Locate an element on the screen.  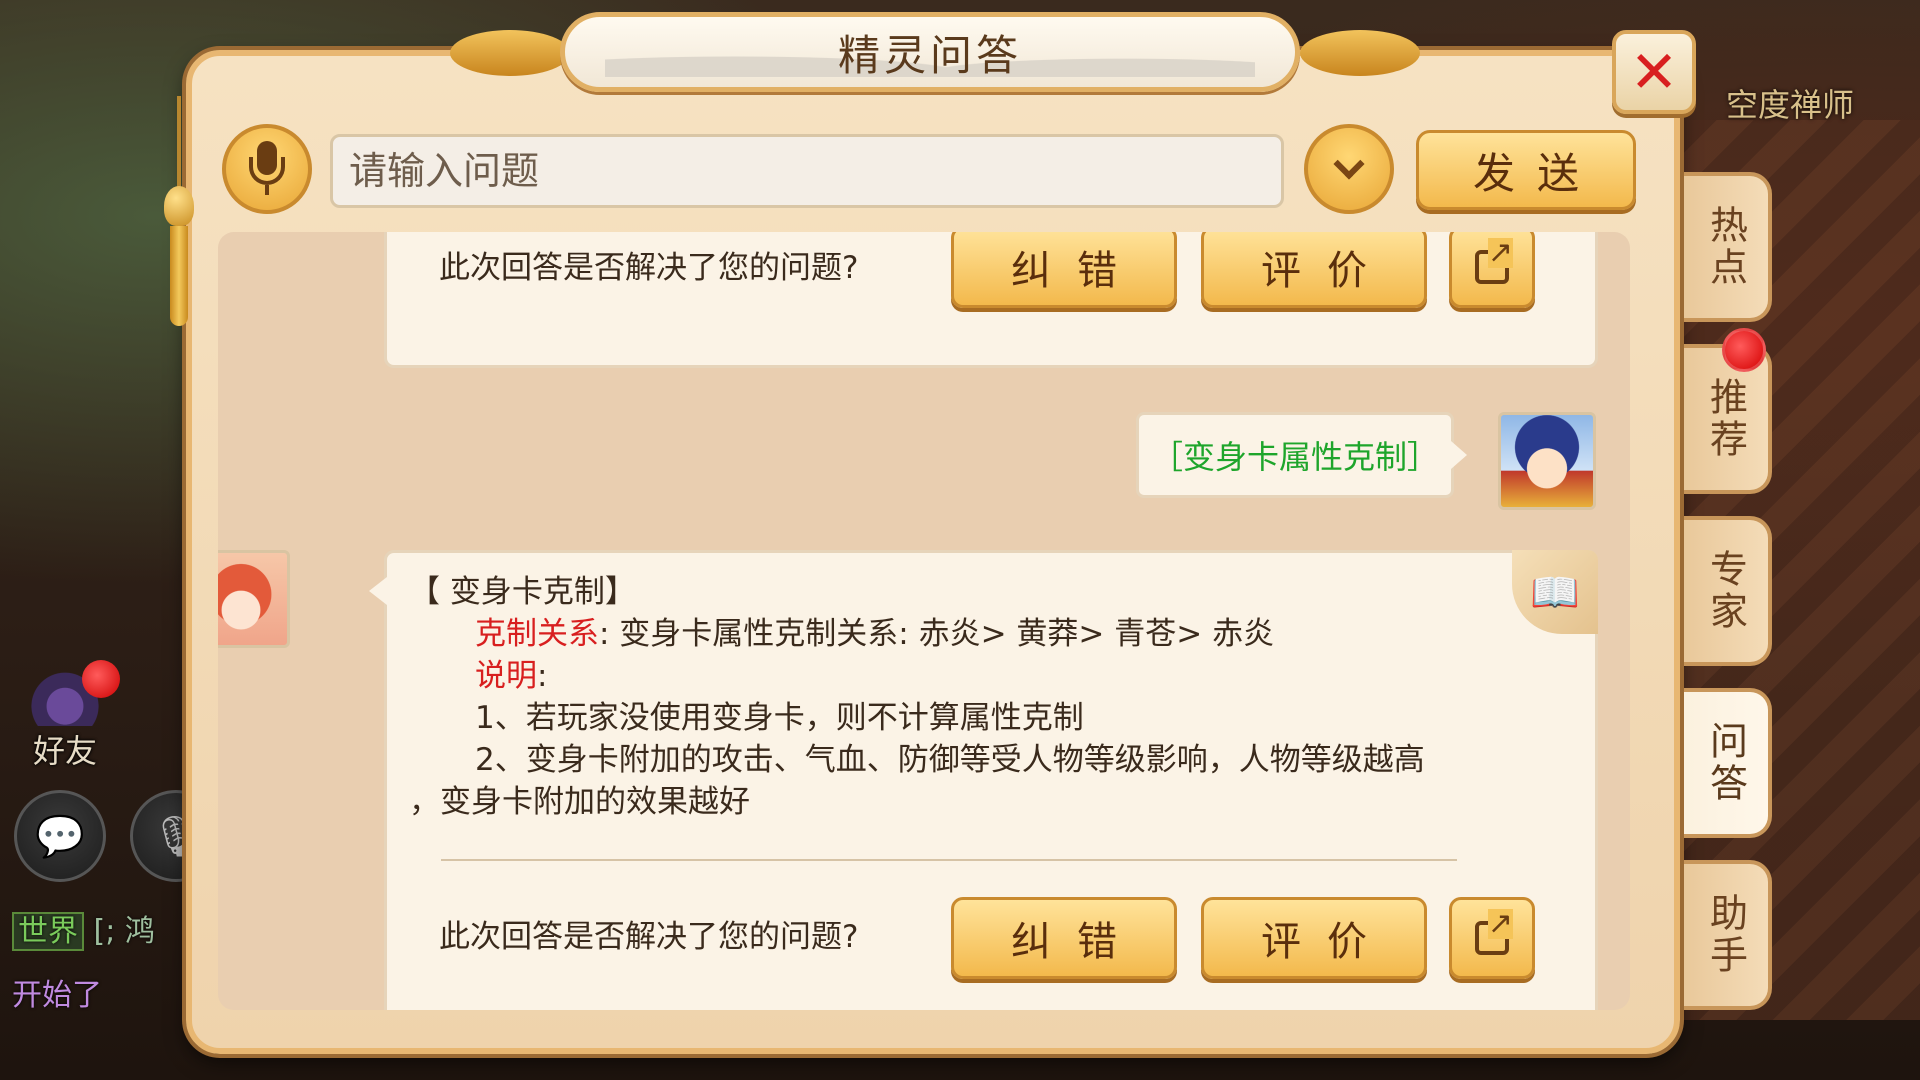
recommended-badge-dot is located at coordinates (1744, 350).